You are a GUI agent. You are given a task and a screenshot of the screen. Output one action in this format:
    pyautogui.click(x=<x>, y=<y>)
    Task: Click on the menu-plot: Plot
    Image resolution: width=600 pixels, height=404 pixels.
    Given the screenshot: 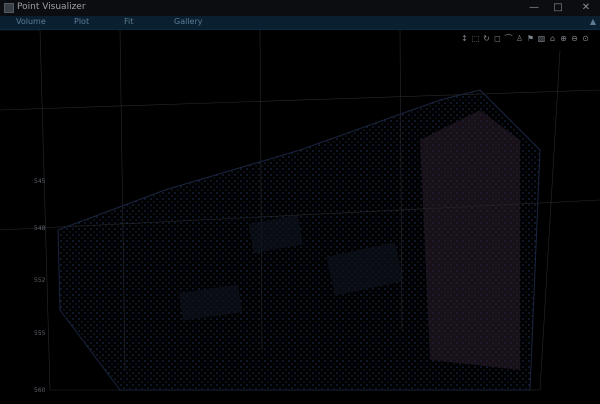 What is the action you would take?
    pyautogui.click(x=81, y=21)
    